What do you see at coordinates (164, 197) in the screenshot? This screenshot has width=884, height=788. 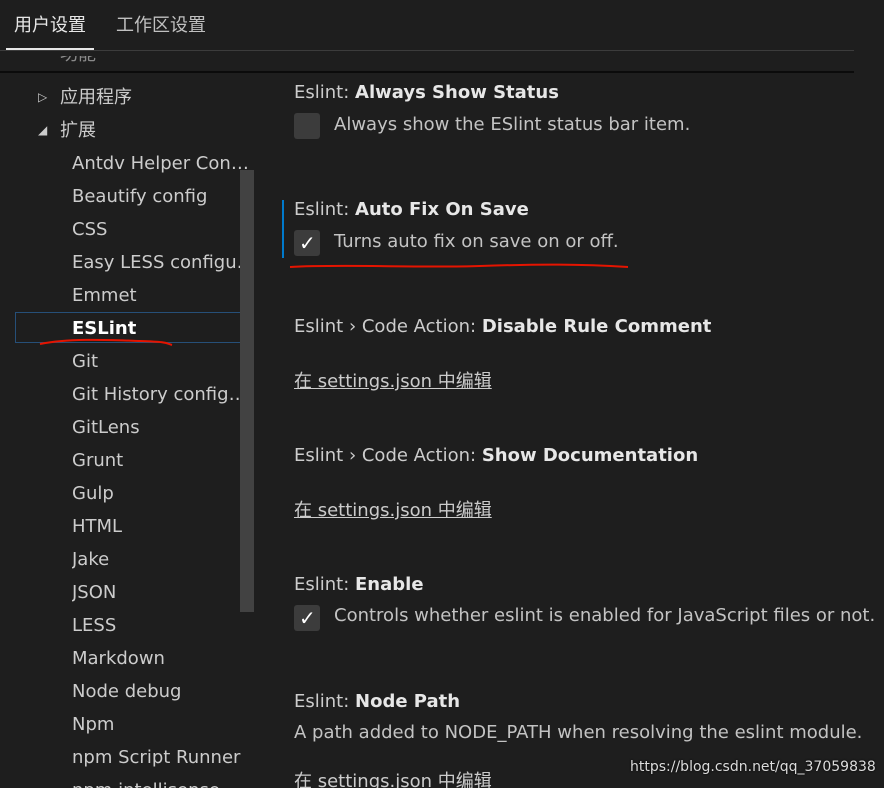 I see `tree-item-beautify: Beautify config` at bounding box center [164, 197].